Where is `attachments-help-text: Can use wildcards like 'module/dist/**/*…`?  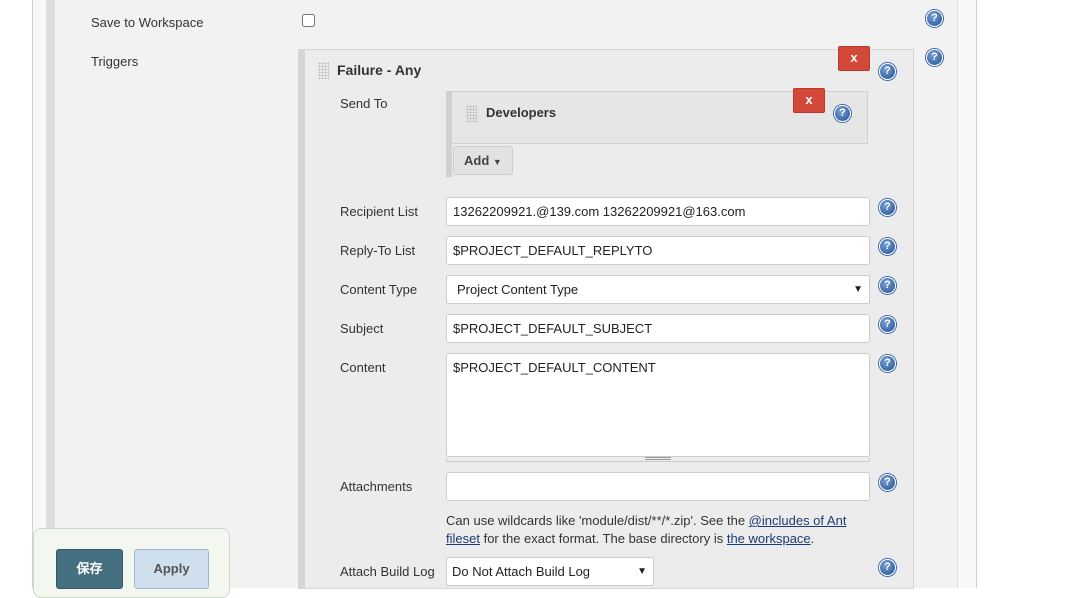 attachments-help-text: Can use wildcards like 'module/dist/**/*… is located at coordinates (656, 530).